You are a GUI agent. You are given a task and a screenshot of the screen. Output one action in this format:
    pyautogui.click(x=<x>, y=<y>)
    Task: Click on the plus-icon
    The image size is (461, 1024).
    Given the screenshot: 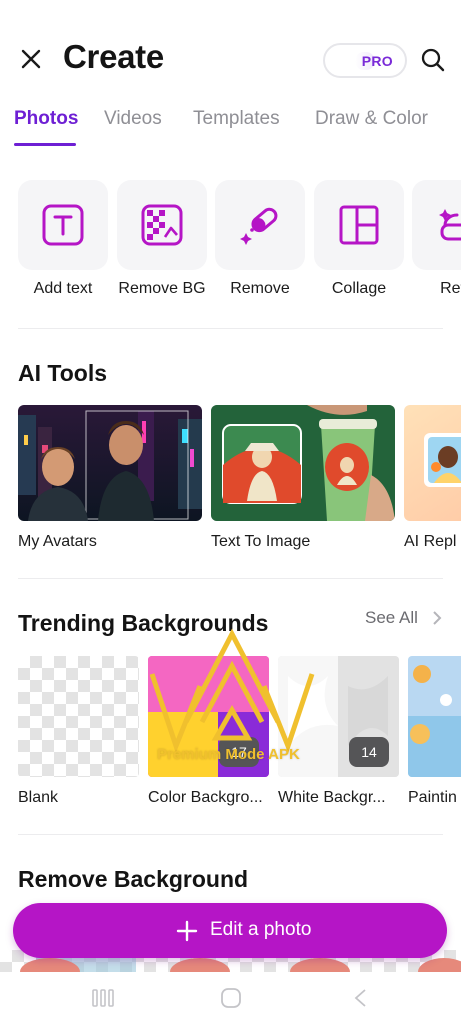 What is the action you would take?
    pyautogui.click(x=187, y=931)
    